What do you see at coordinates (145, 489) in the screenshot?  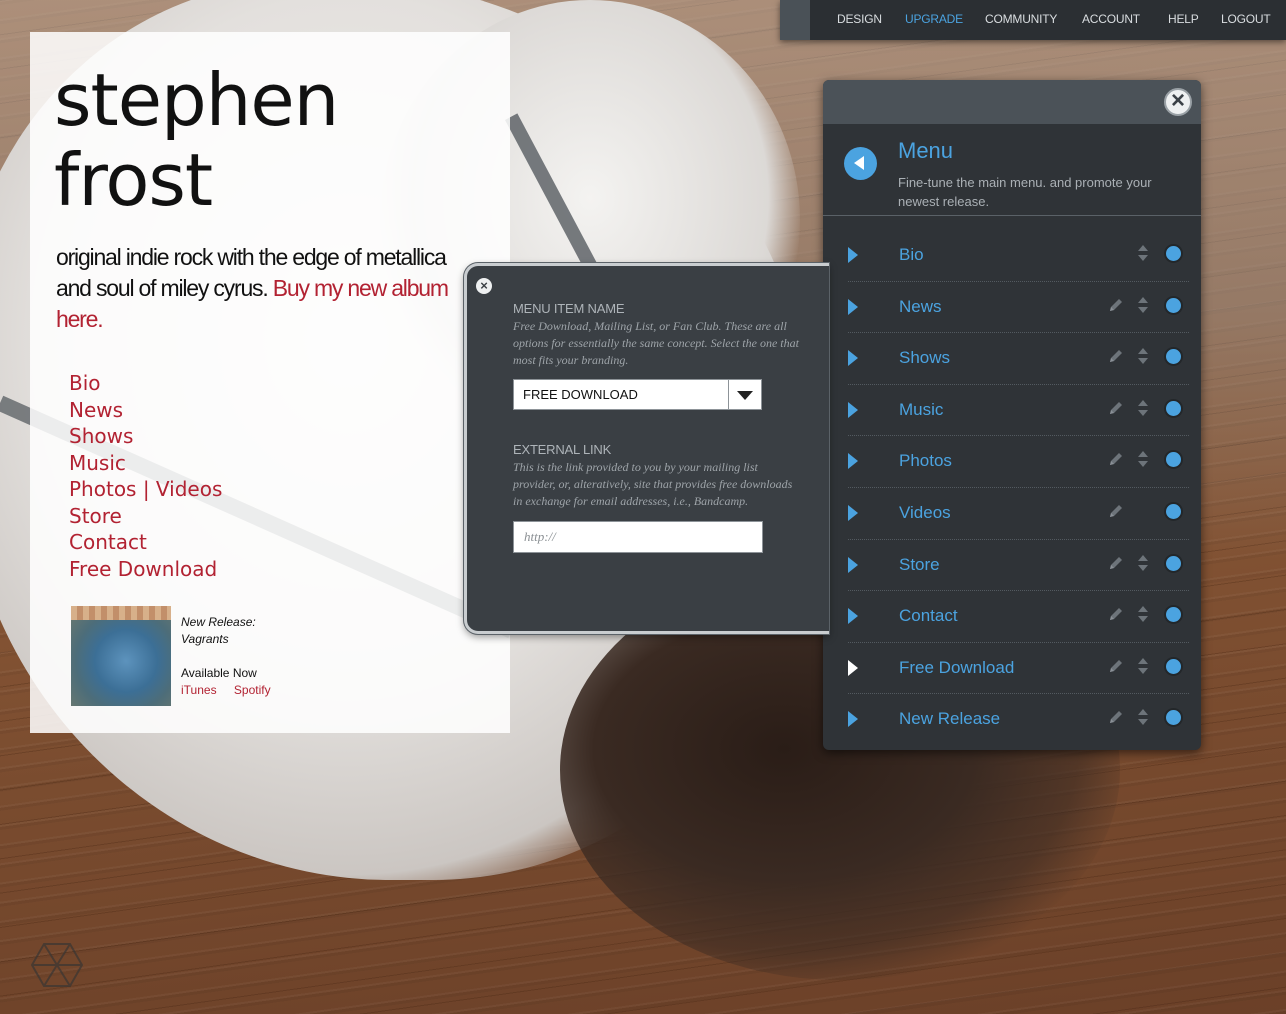 I see `site-nav-photos-videos: Photos | Videos` at bounding box center [145, 489].